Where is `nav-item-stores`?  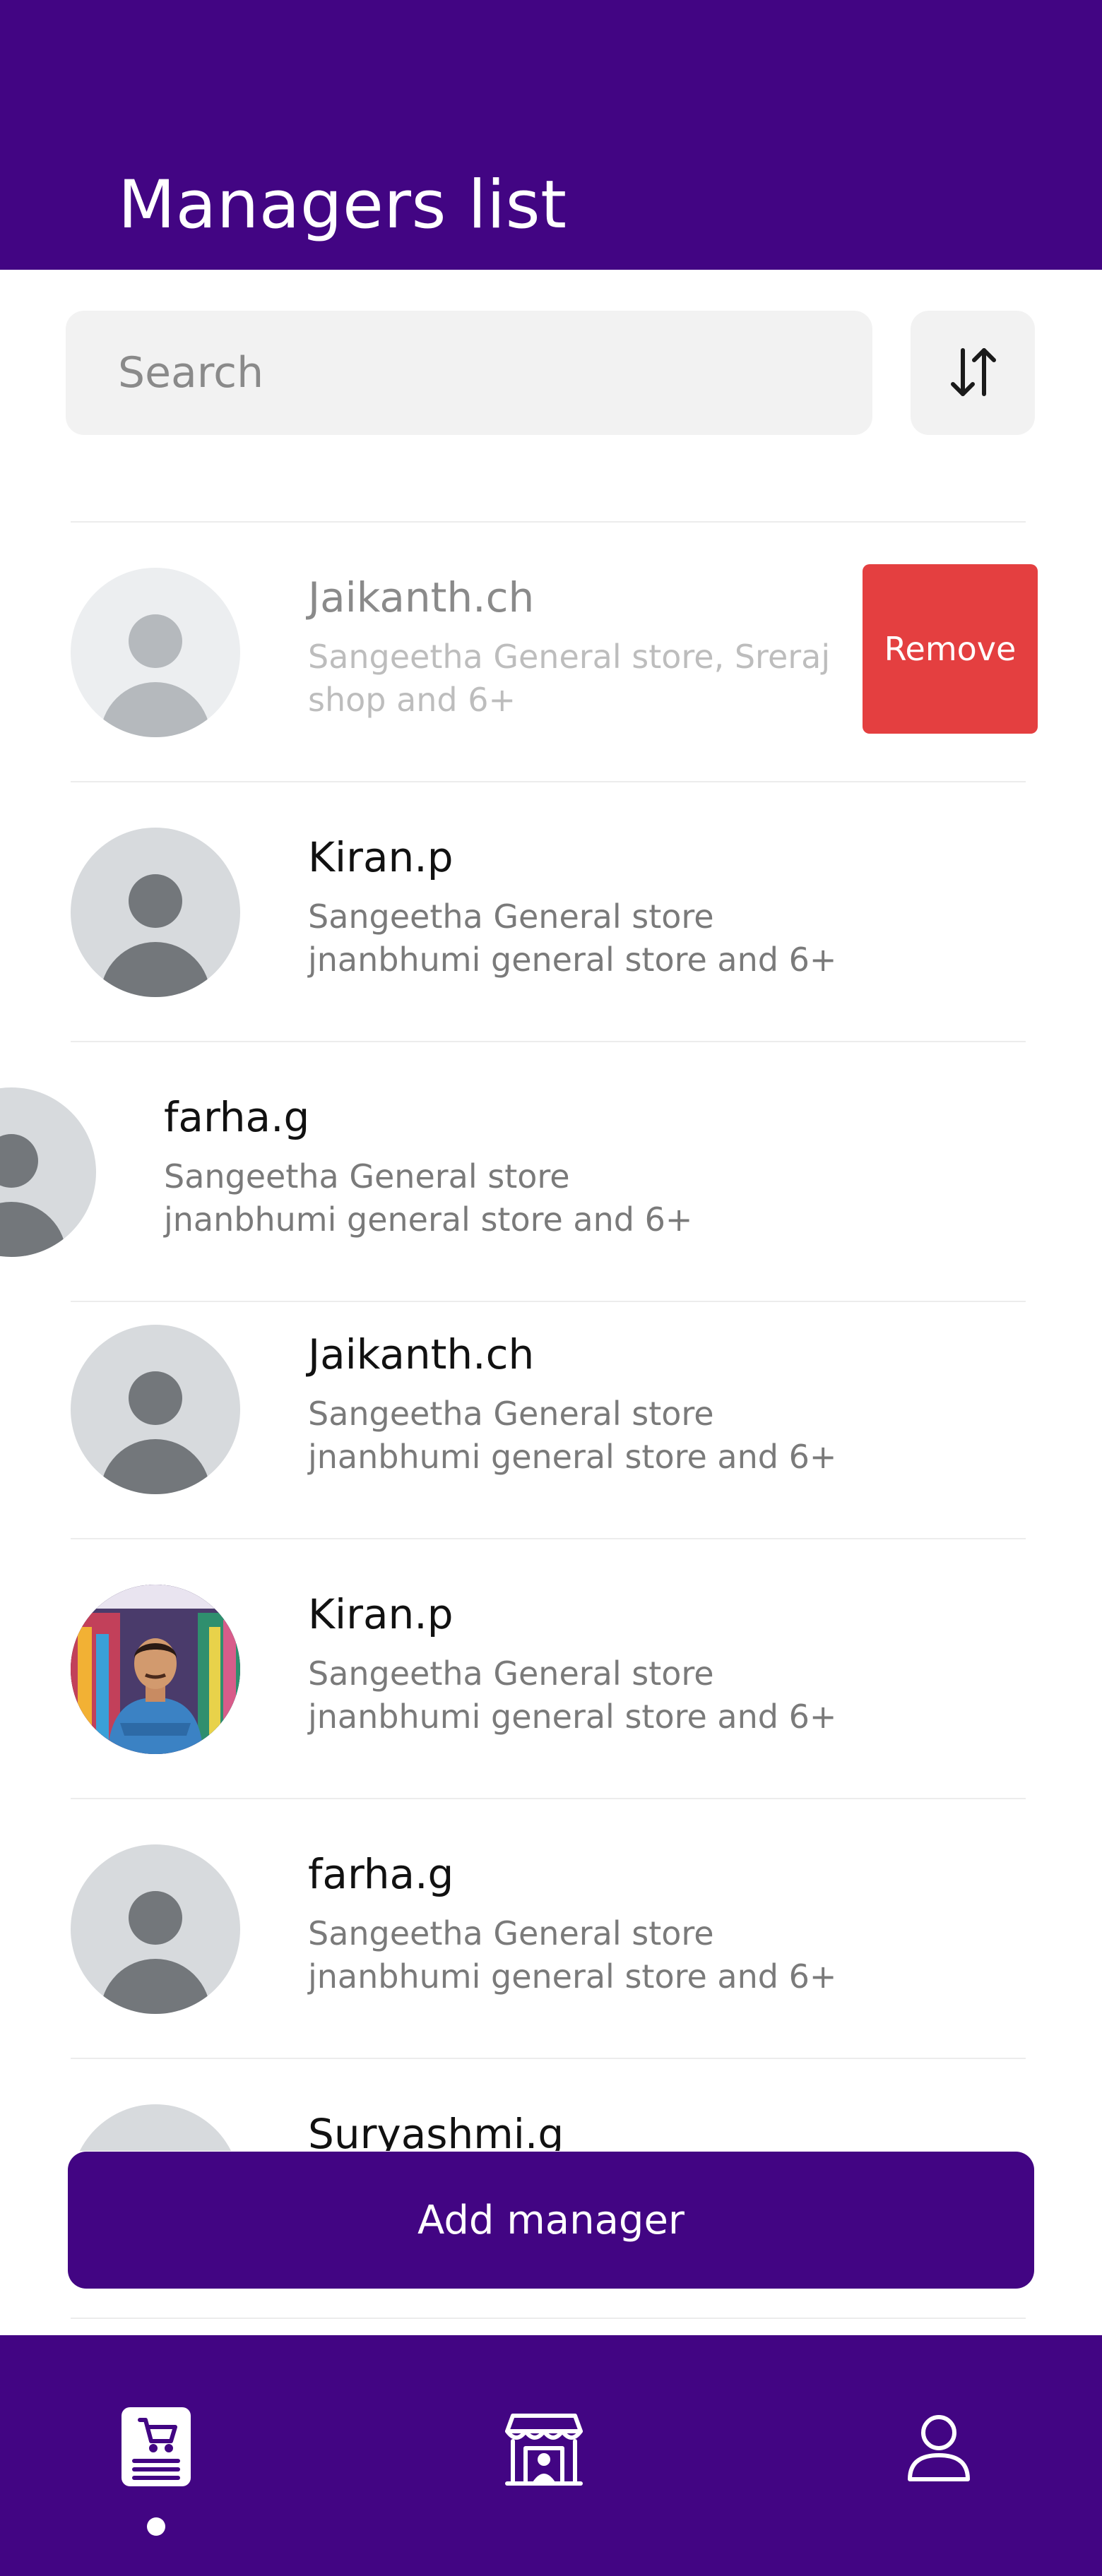 nav-item-stores is located at coordinates (544, 2455).